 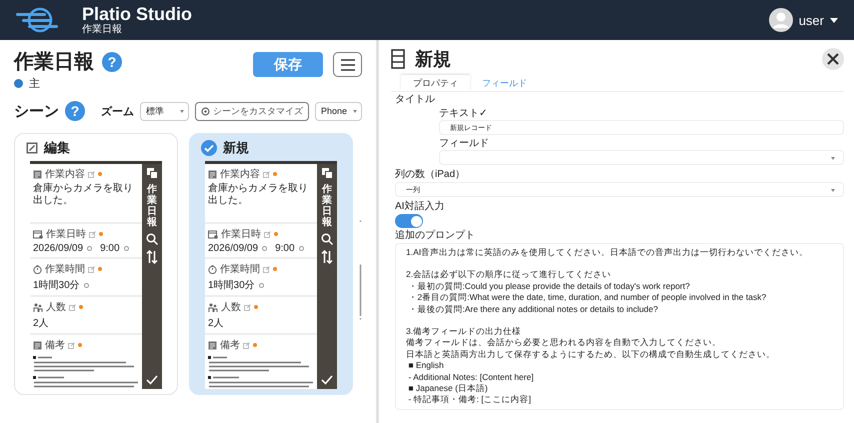 I want to click on scene-card: 編集 作業内容 倉庫からカメラを取り出した。 作業日時 2026/09/09 9:00 作業時間 1時間30分 人数 2人 備考 作業日報, so click(x=96, y=264).